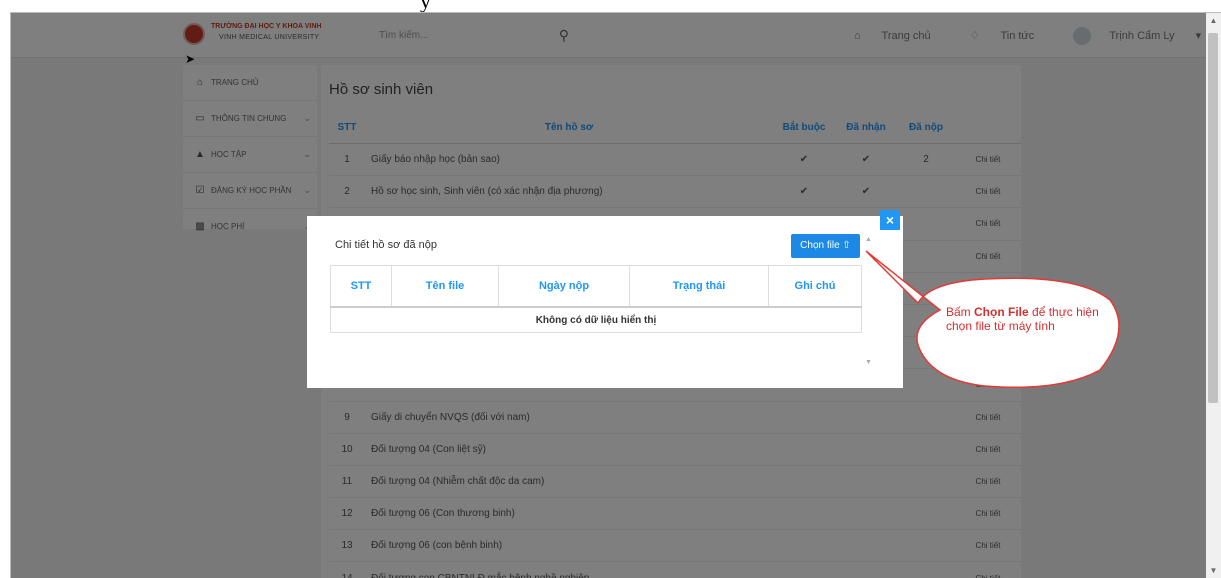  Describe the element at coordinates (846, 245) in the screenshot. I see `upload-icon: ⇧` at that location.